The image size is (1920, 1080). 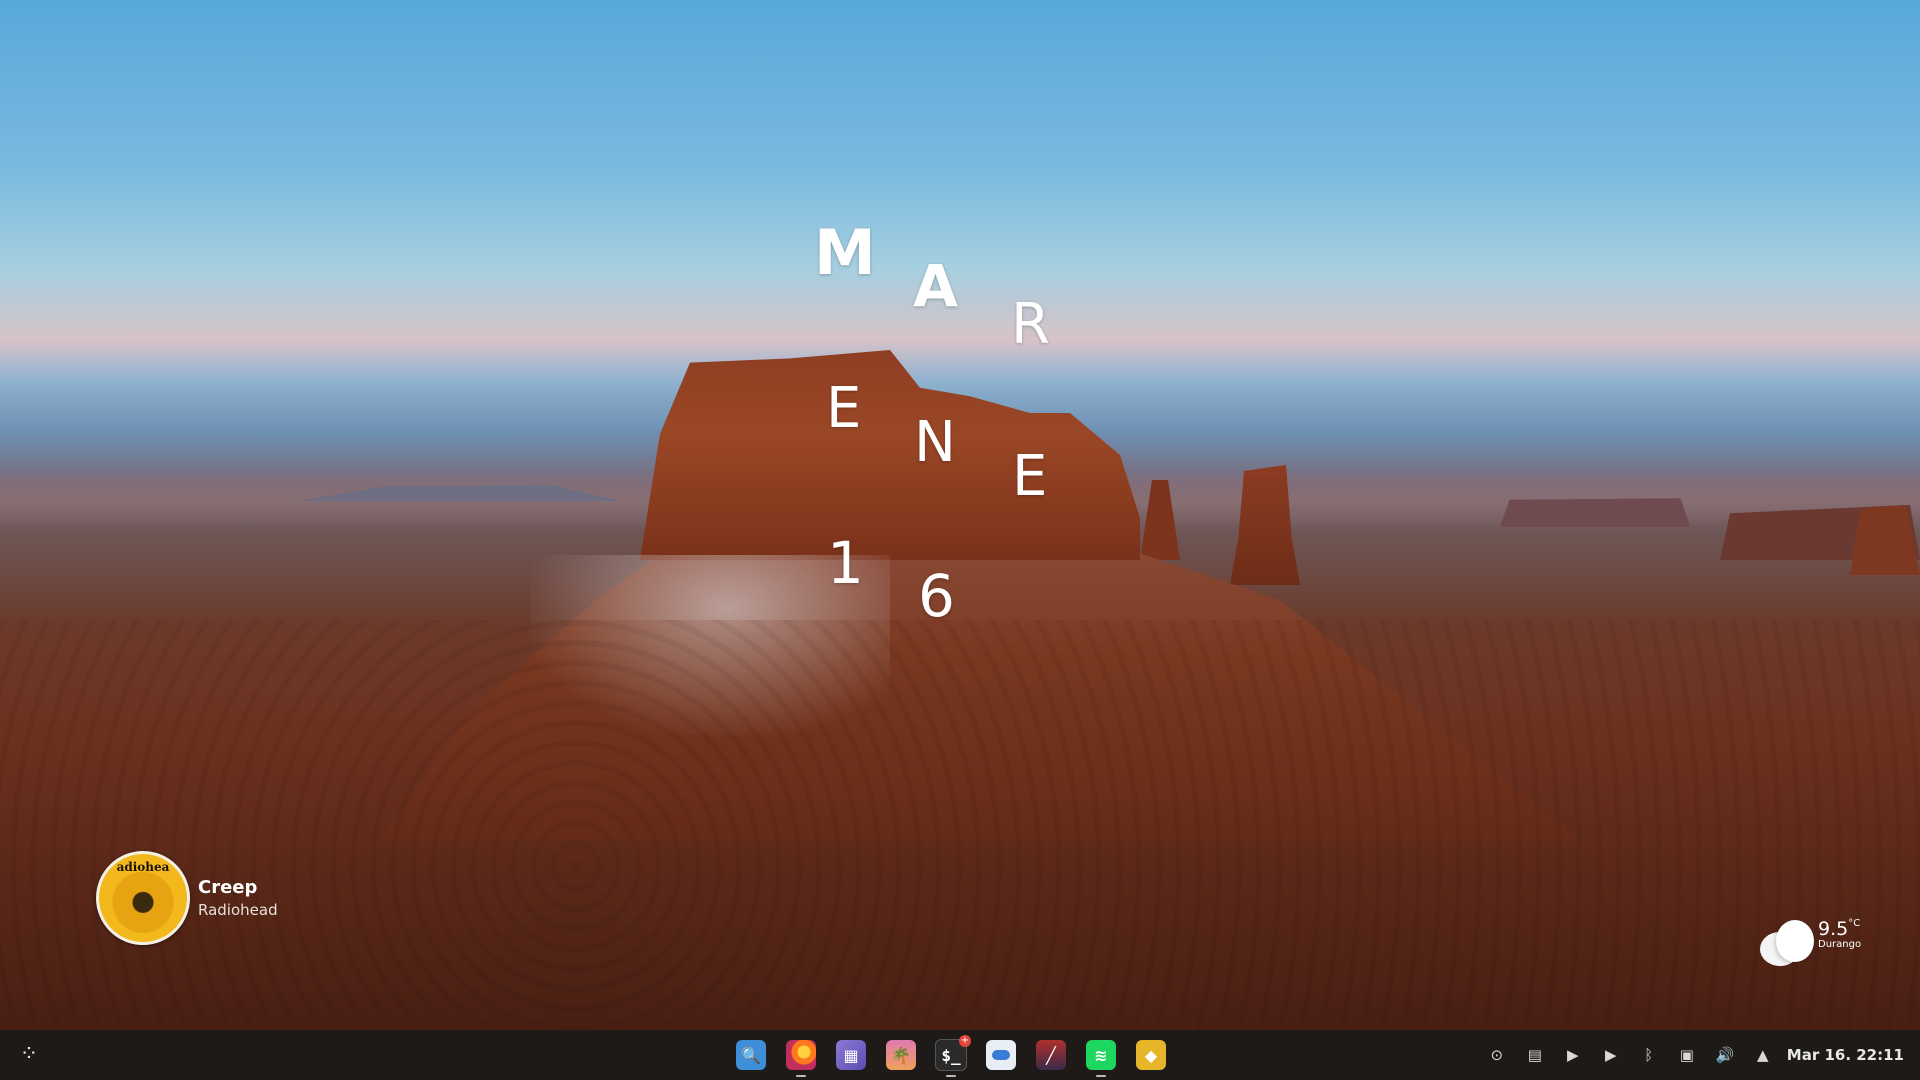 I want to click on dock-item-package: ◆, so click(x=1151, y=1055).